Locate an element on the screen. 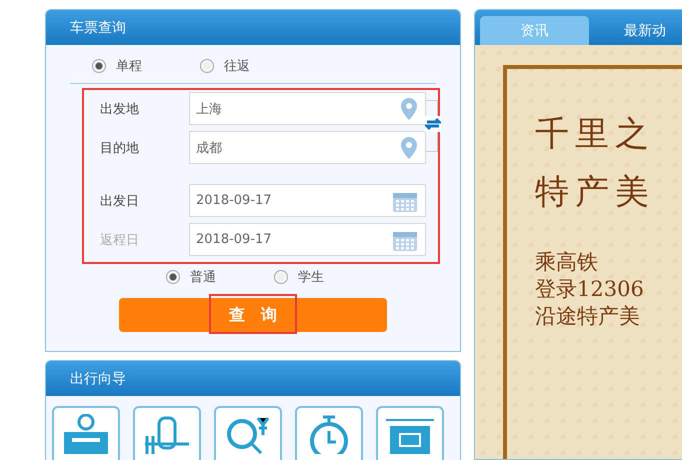  trip-type-radio: 往返 is located at coordinates (225, 66).